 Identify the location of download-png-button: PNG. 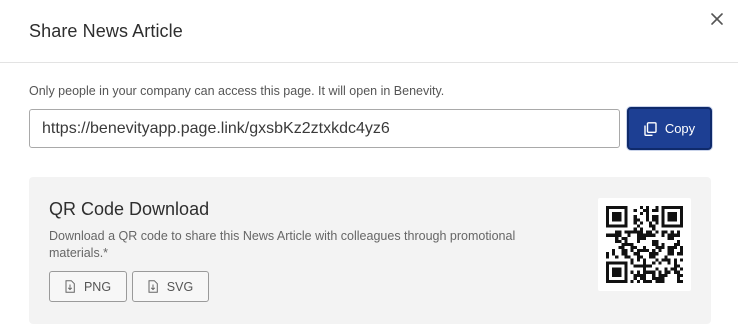
(88, 286).